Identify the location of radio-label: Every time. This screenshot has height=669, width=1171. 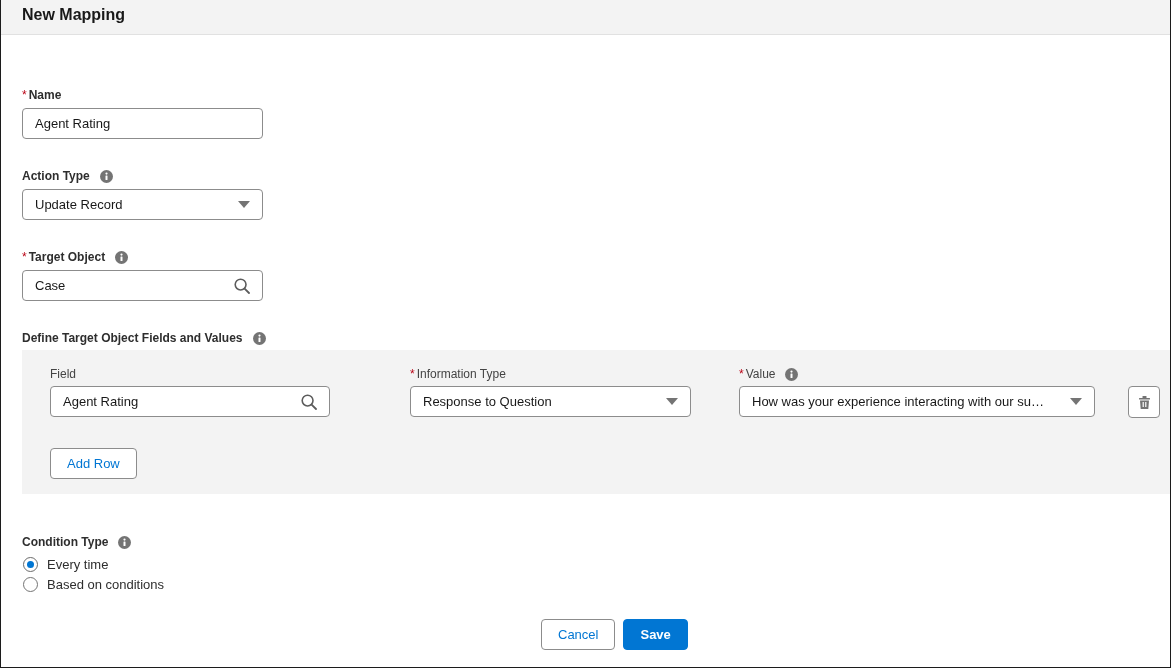
(78, 564).